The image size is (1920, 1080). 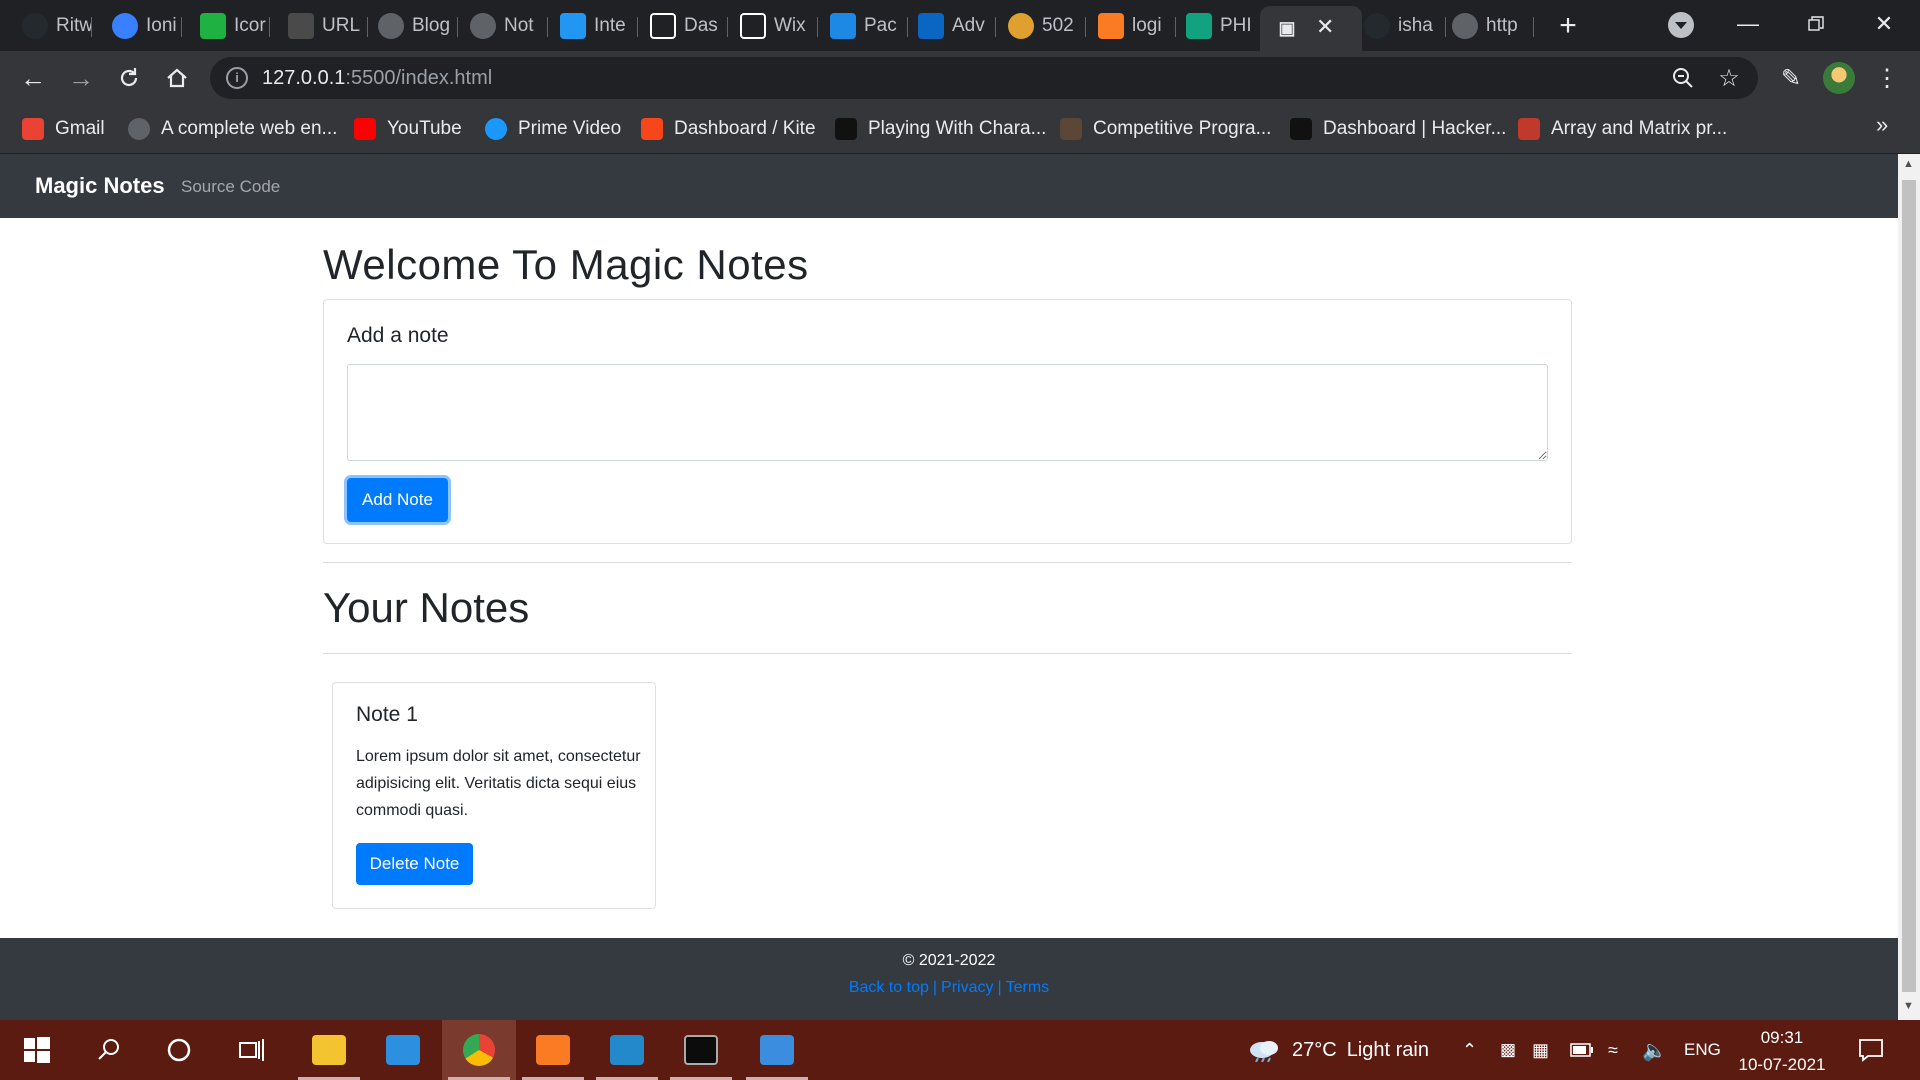 I want to click on tab-7: Das, so click(x=689, y=26).